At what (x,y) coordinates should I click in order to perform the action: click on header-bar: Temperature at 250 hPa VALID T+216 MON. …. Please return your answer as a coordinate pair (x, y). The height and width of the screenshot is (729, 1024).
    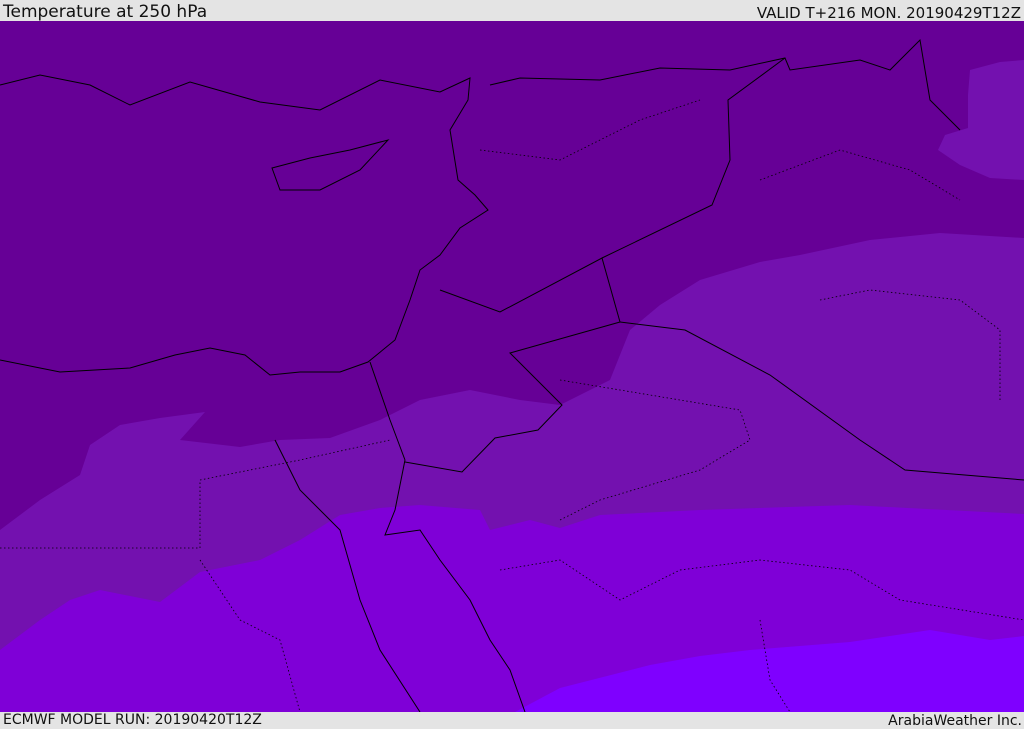
    Looking at the image, I should click on (512, 11).